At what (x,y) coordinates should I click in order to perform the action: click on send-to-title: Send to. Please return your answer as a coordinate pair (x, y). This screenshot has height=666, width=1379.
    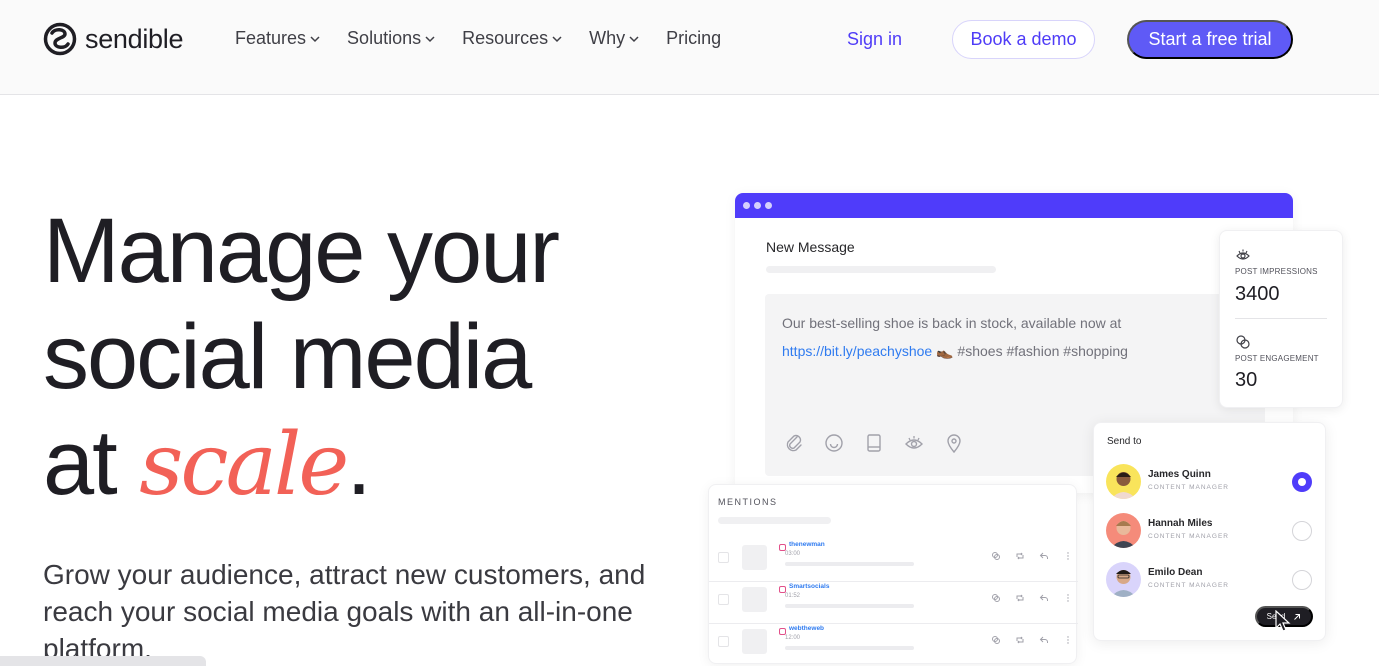
    Looking at the image, I should click on (1124, 441).